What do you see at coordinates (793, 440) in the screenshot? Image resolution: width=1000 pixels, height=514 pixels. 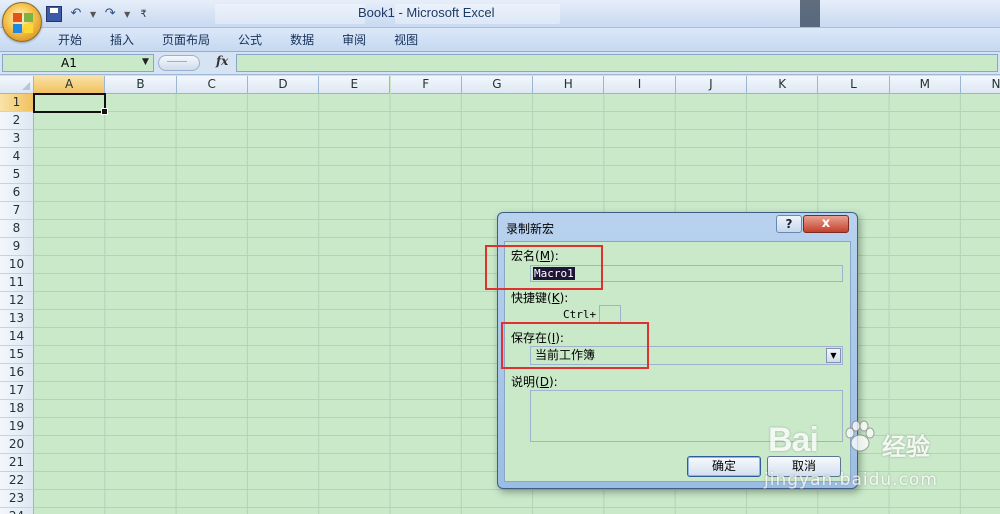 I see `watermark-brand: Bai` at bounding box center [793, 440].